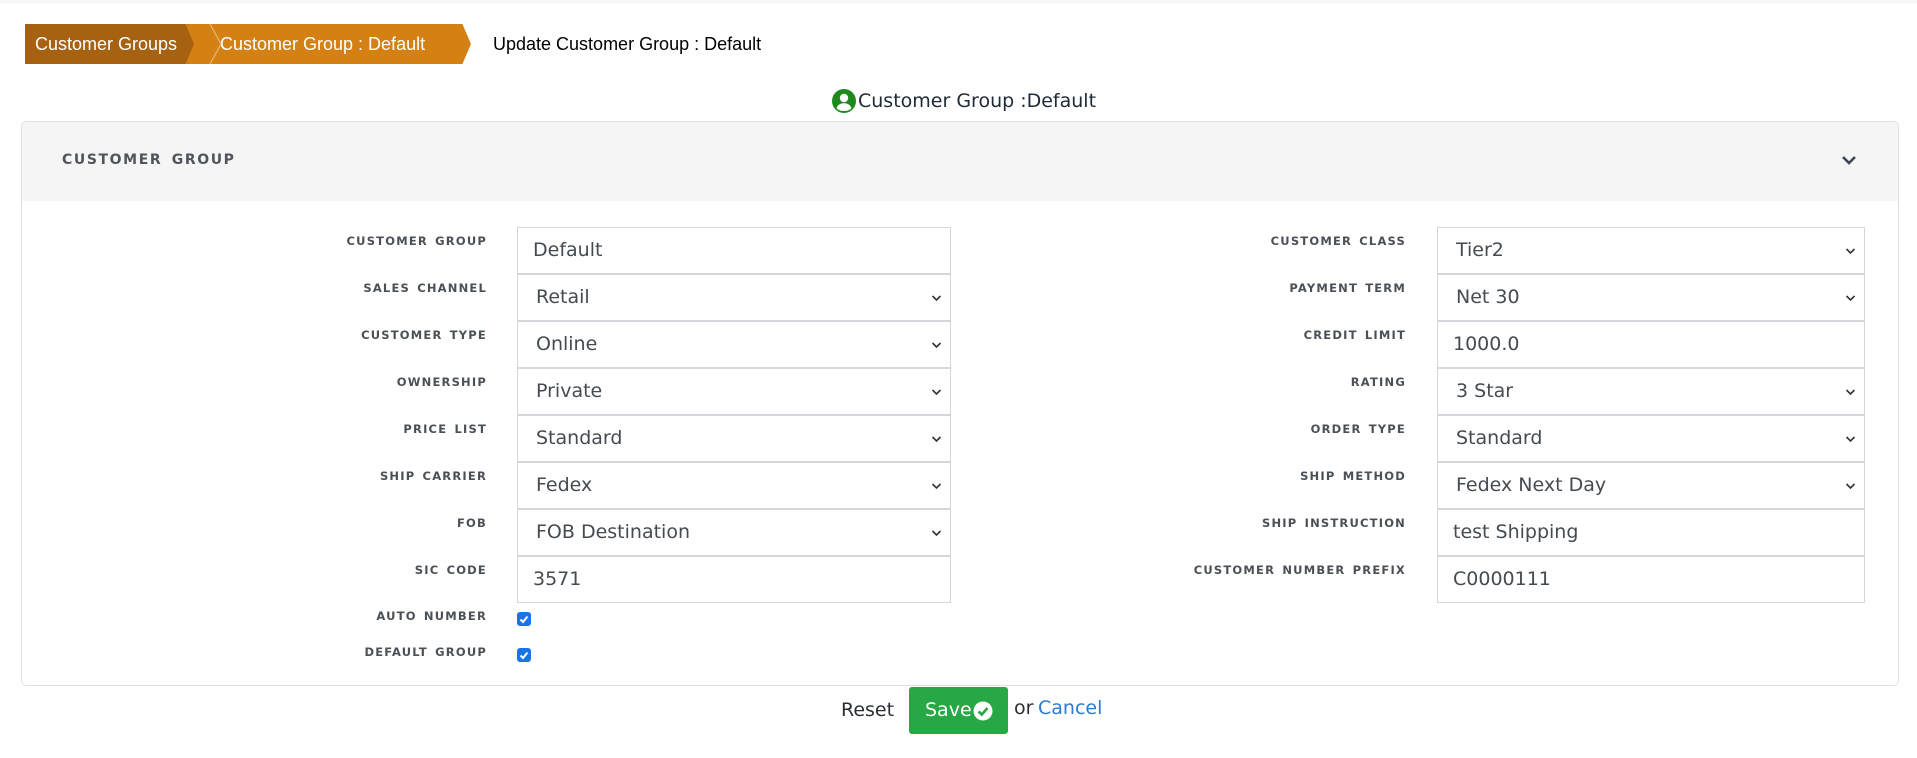 The width and height of the screenshot is (1917, 758). I want to click on ownership-value: Private, so click(569, 391).